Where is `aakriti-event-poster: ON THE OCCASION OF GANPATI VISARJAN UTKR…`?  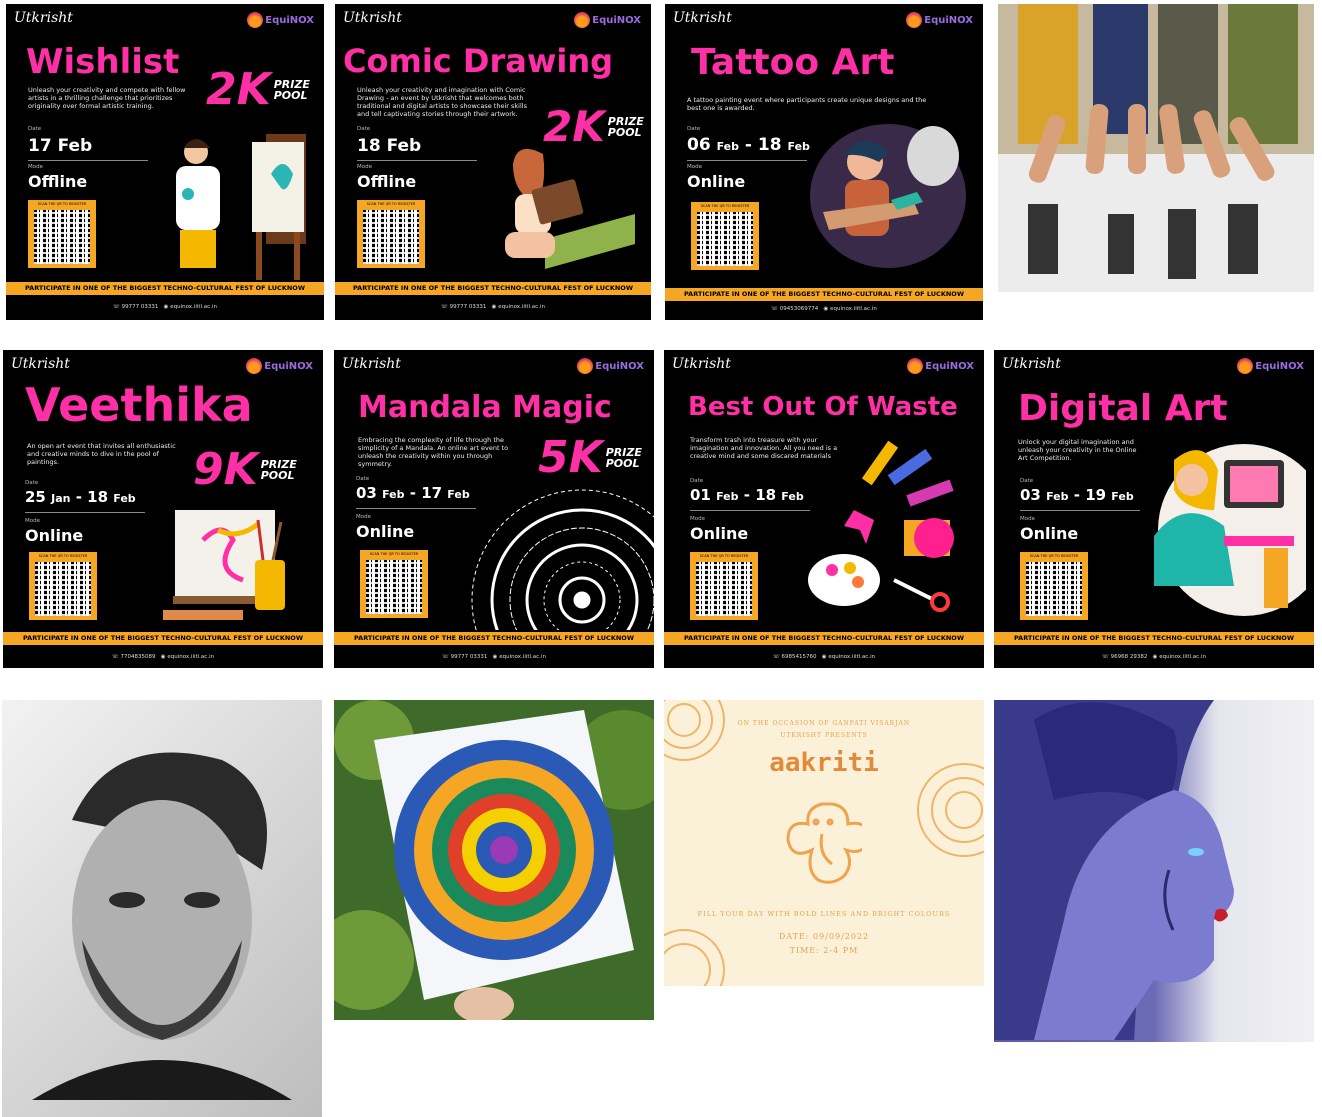 aakriti-event-poster: ON THE OCCASION OF GANPATI VISARJAN UTKR… is located at coordinates (824, 843).